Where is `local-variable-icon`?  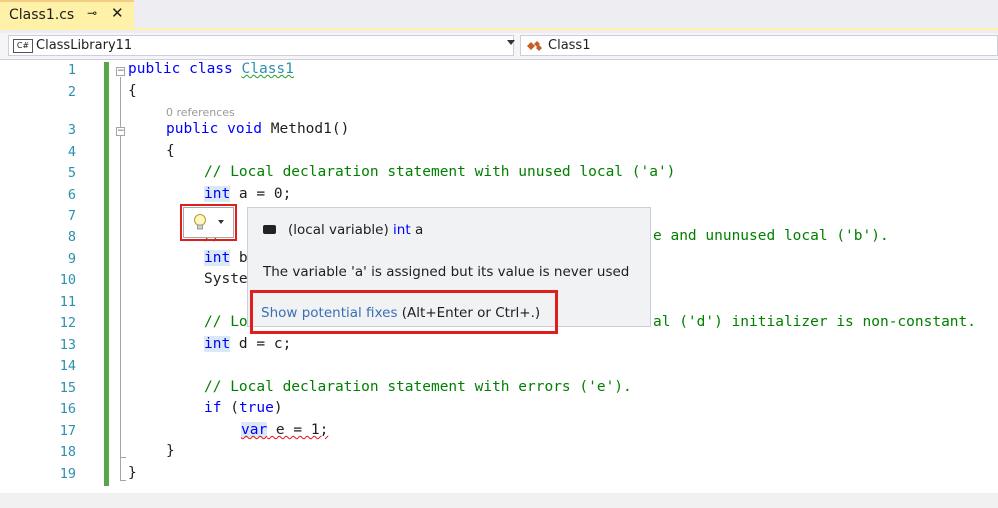 local-variable-icon is located at coordinates (269, 229).